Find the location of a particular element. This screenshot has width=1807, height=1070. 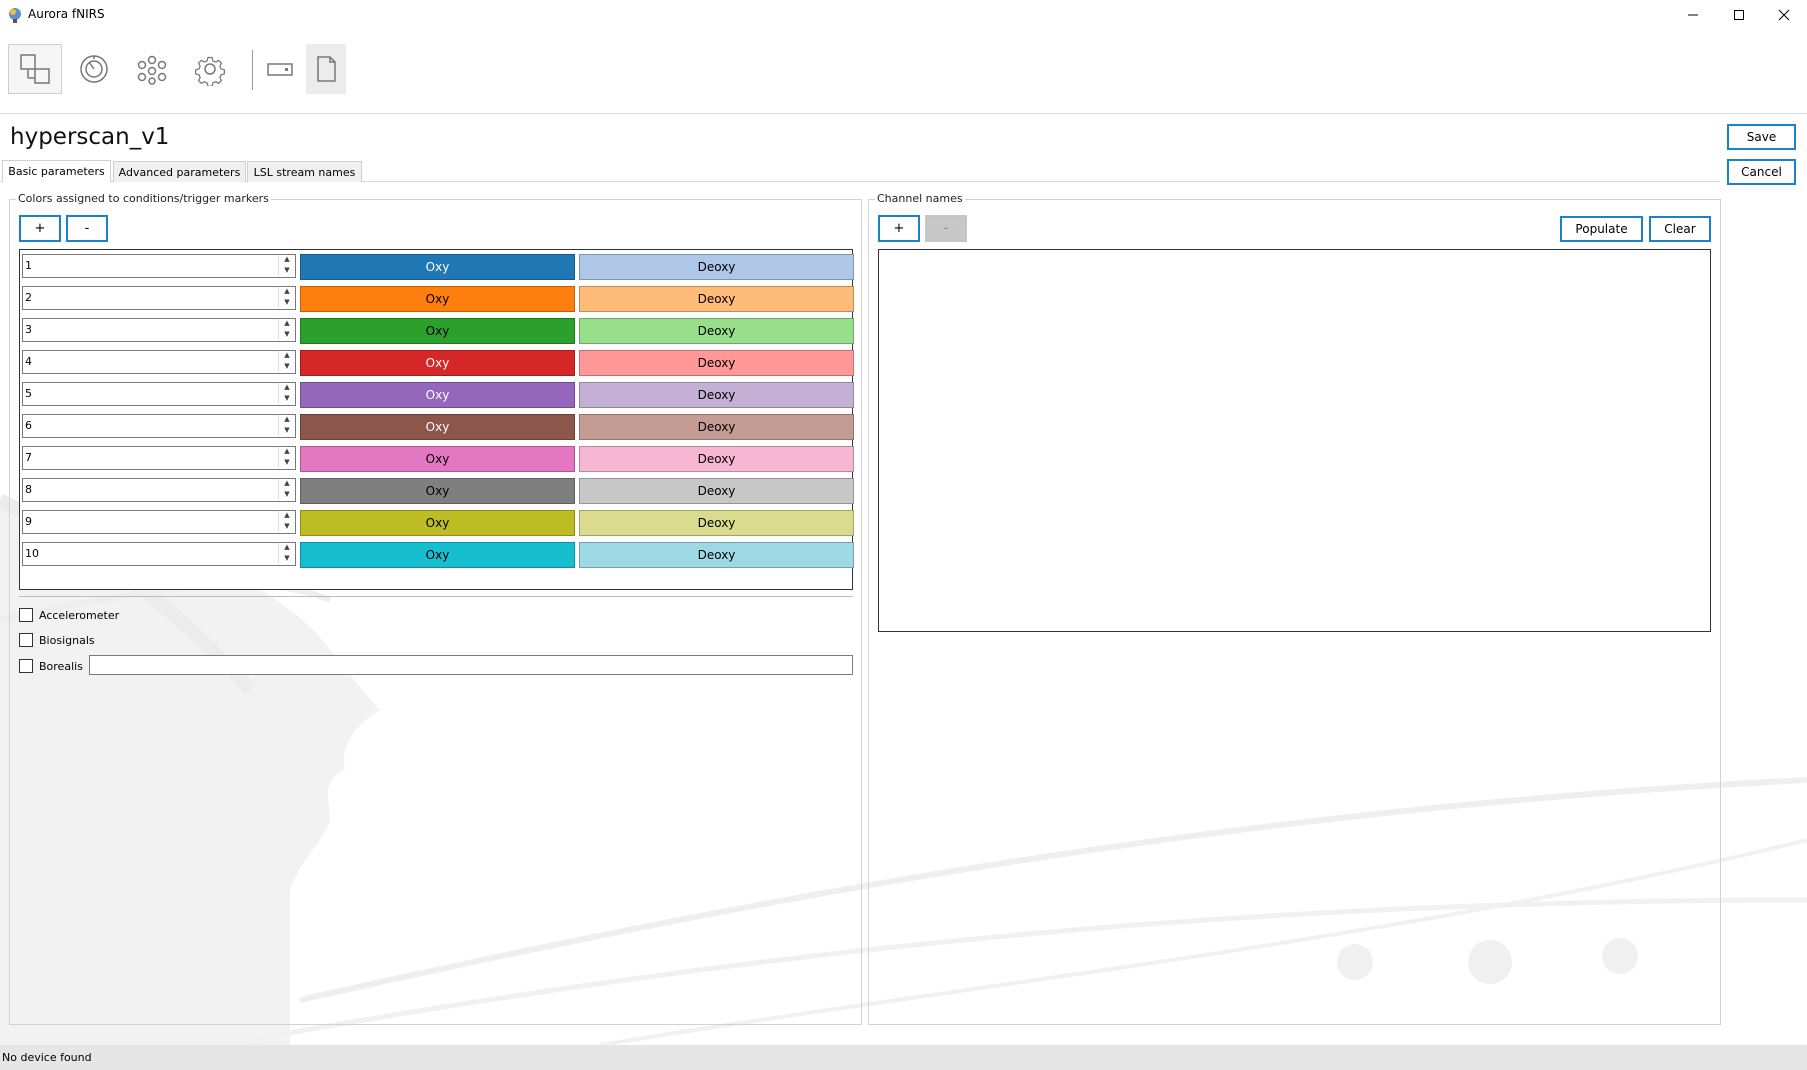

condition-id-spinbox: 1 ▲ ▼ is located at coordinates (159, 266).